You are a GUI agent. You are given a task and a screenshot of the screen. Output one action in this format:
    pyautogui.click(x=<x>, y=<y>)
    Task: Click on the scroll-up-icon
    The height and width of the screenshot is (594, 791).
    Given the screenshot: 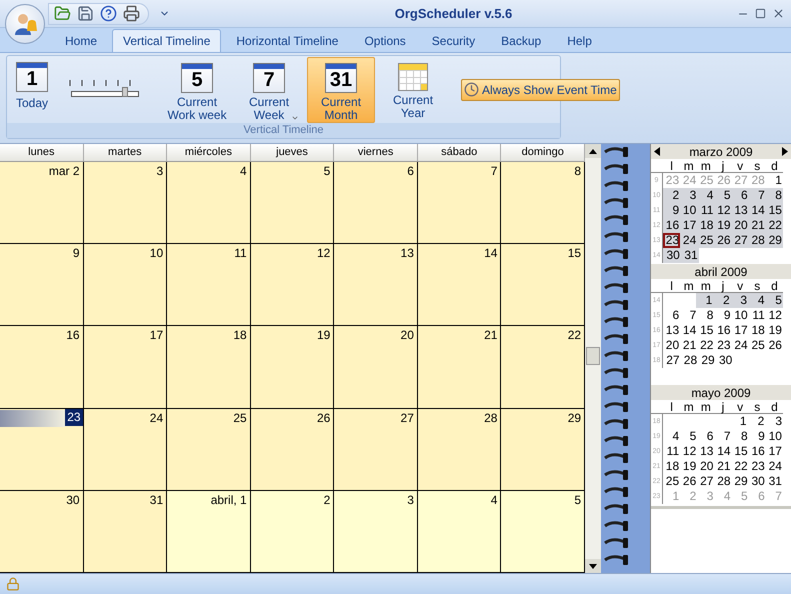 What is the action you would take?
    pyautogui.click(x=593, y=151)
    